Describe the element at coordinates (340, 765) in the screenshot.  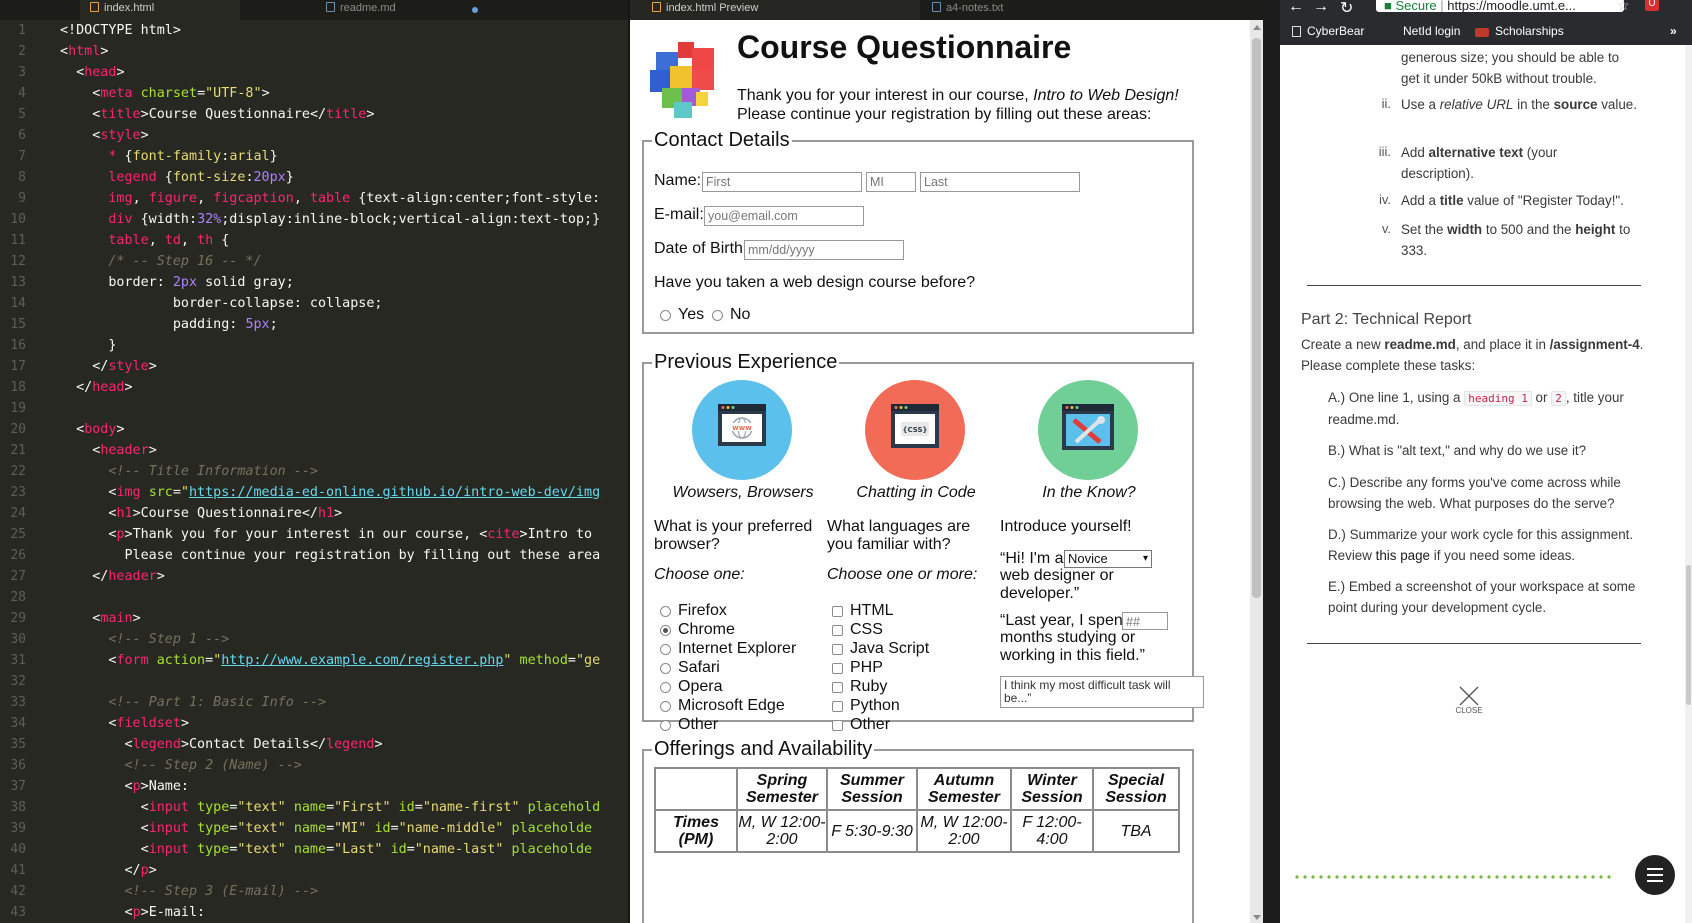
I see `code-line: <!-- Step 2 (Name) -->` at that location.